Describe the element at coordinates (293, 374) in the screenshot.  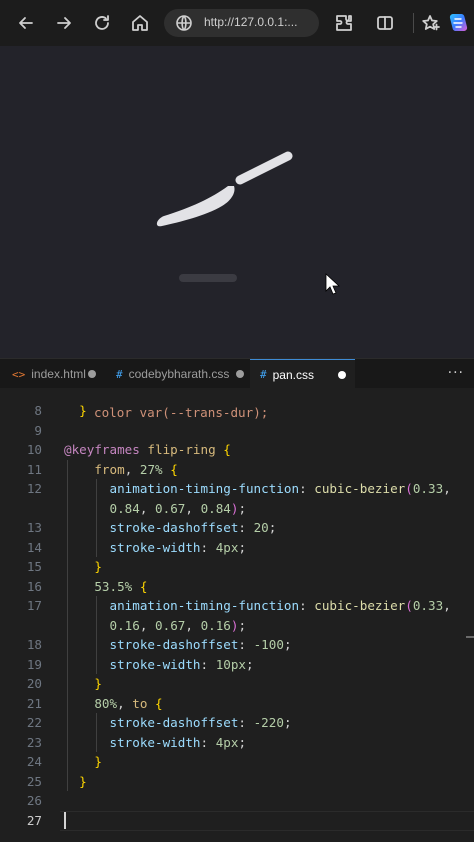
I see `tab-label: pan.css` at that location.